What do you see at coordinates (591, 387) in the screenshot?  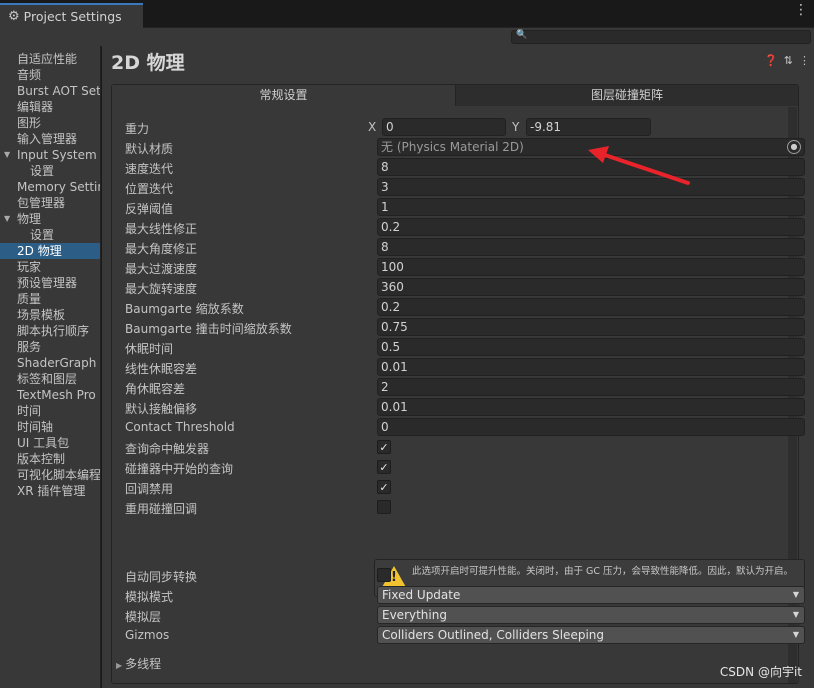 I see `angular-sleep-tolerance-field: 2` at bounding box center [591, 387].